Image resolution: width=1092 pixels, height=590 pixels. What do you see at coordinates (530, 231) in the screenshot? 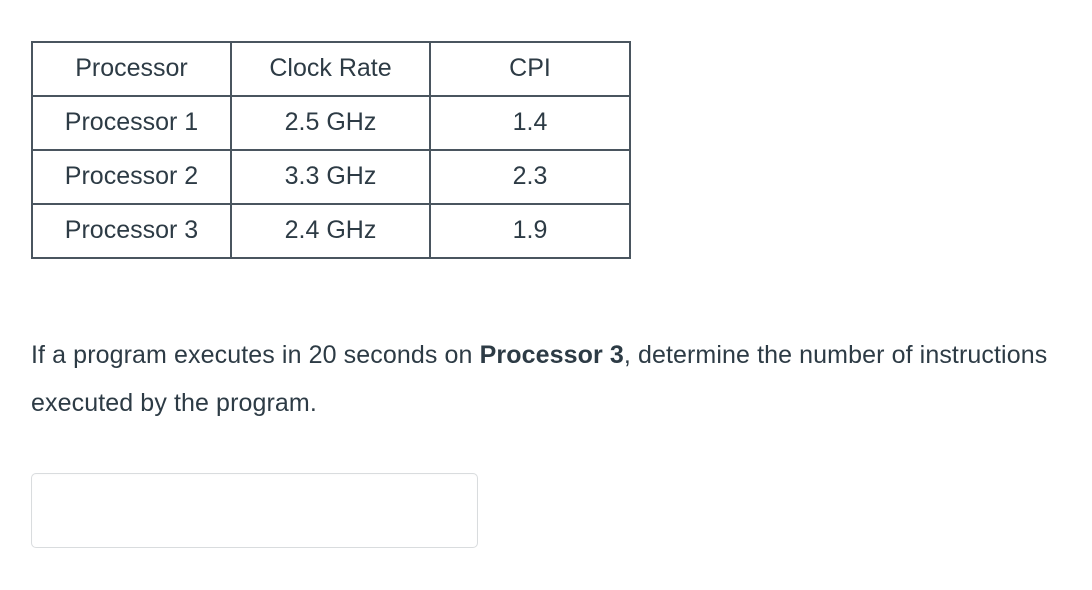
I see `cell-cpi: 1.9` at bounding box center [530, 231].